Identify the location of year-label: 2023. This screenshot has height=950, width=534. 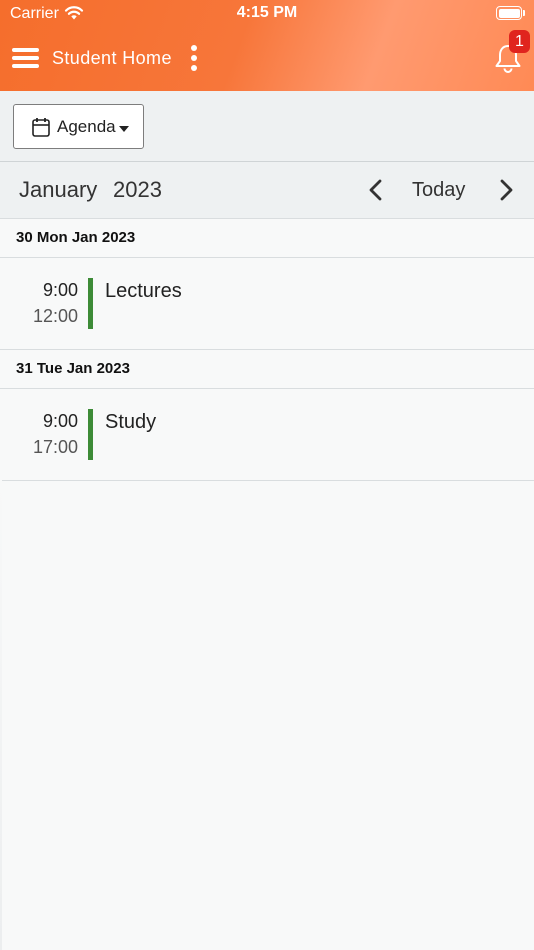
(137, 189).